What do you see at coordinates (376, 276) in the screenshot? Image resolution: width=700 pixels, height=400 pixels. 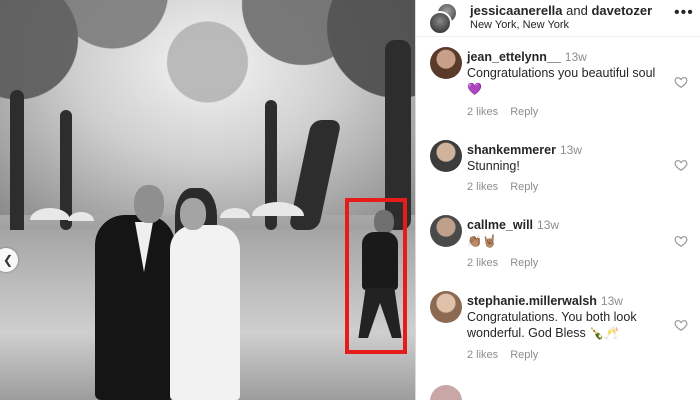 I see `red-highlight-box` at bounding box center [376, 276].